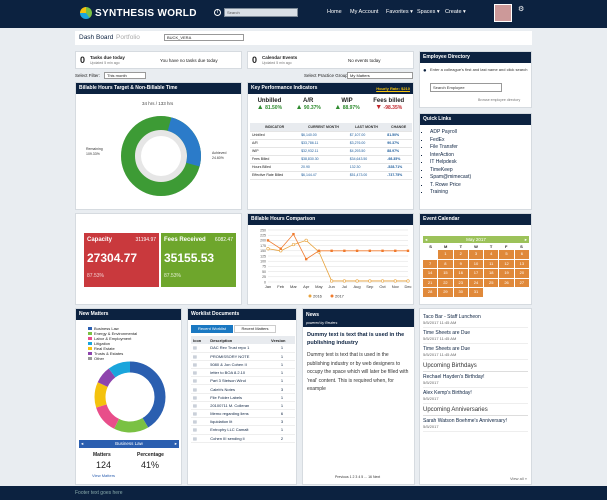  I want to click on tab-dashboard: Dash Board, so click(96, 37).